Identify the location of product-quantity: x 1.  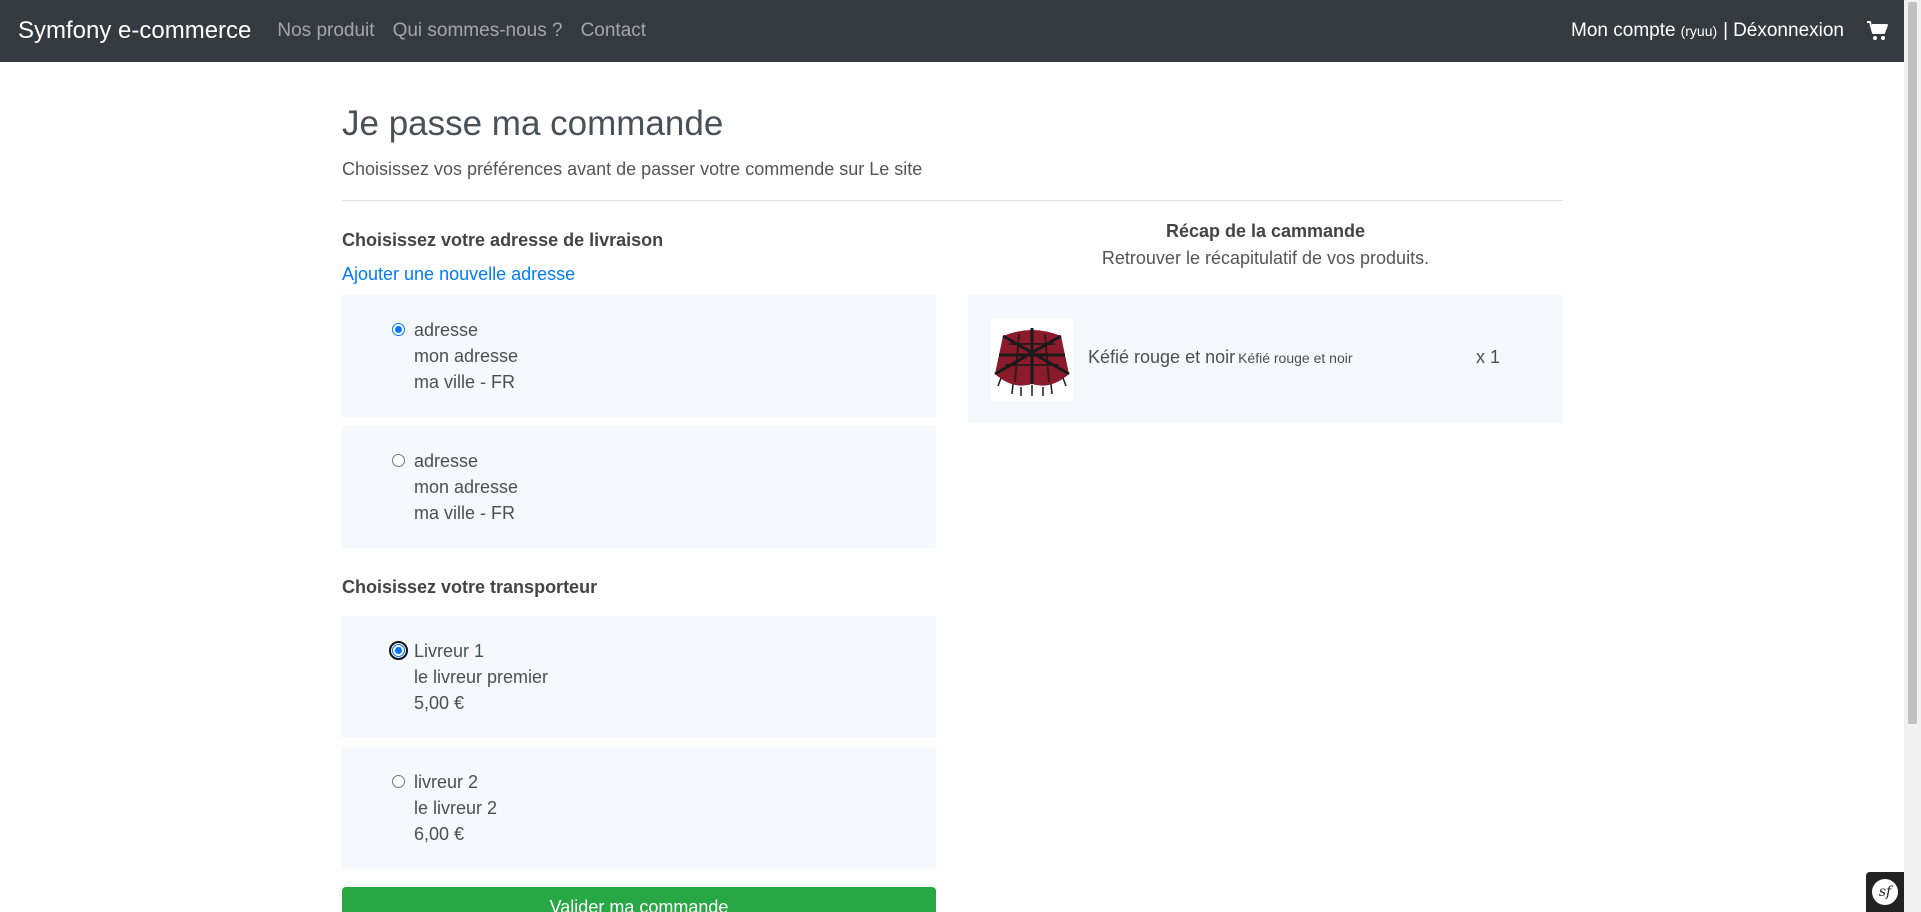
(1488, 357).